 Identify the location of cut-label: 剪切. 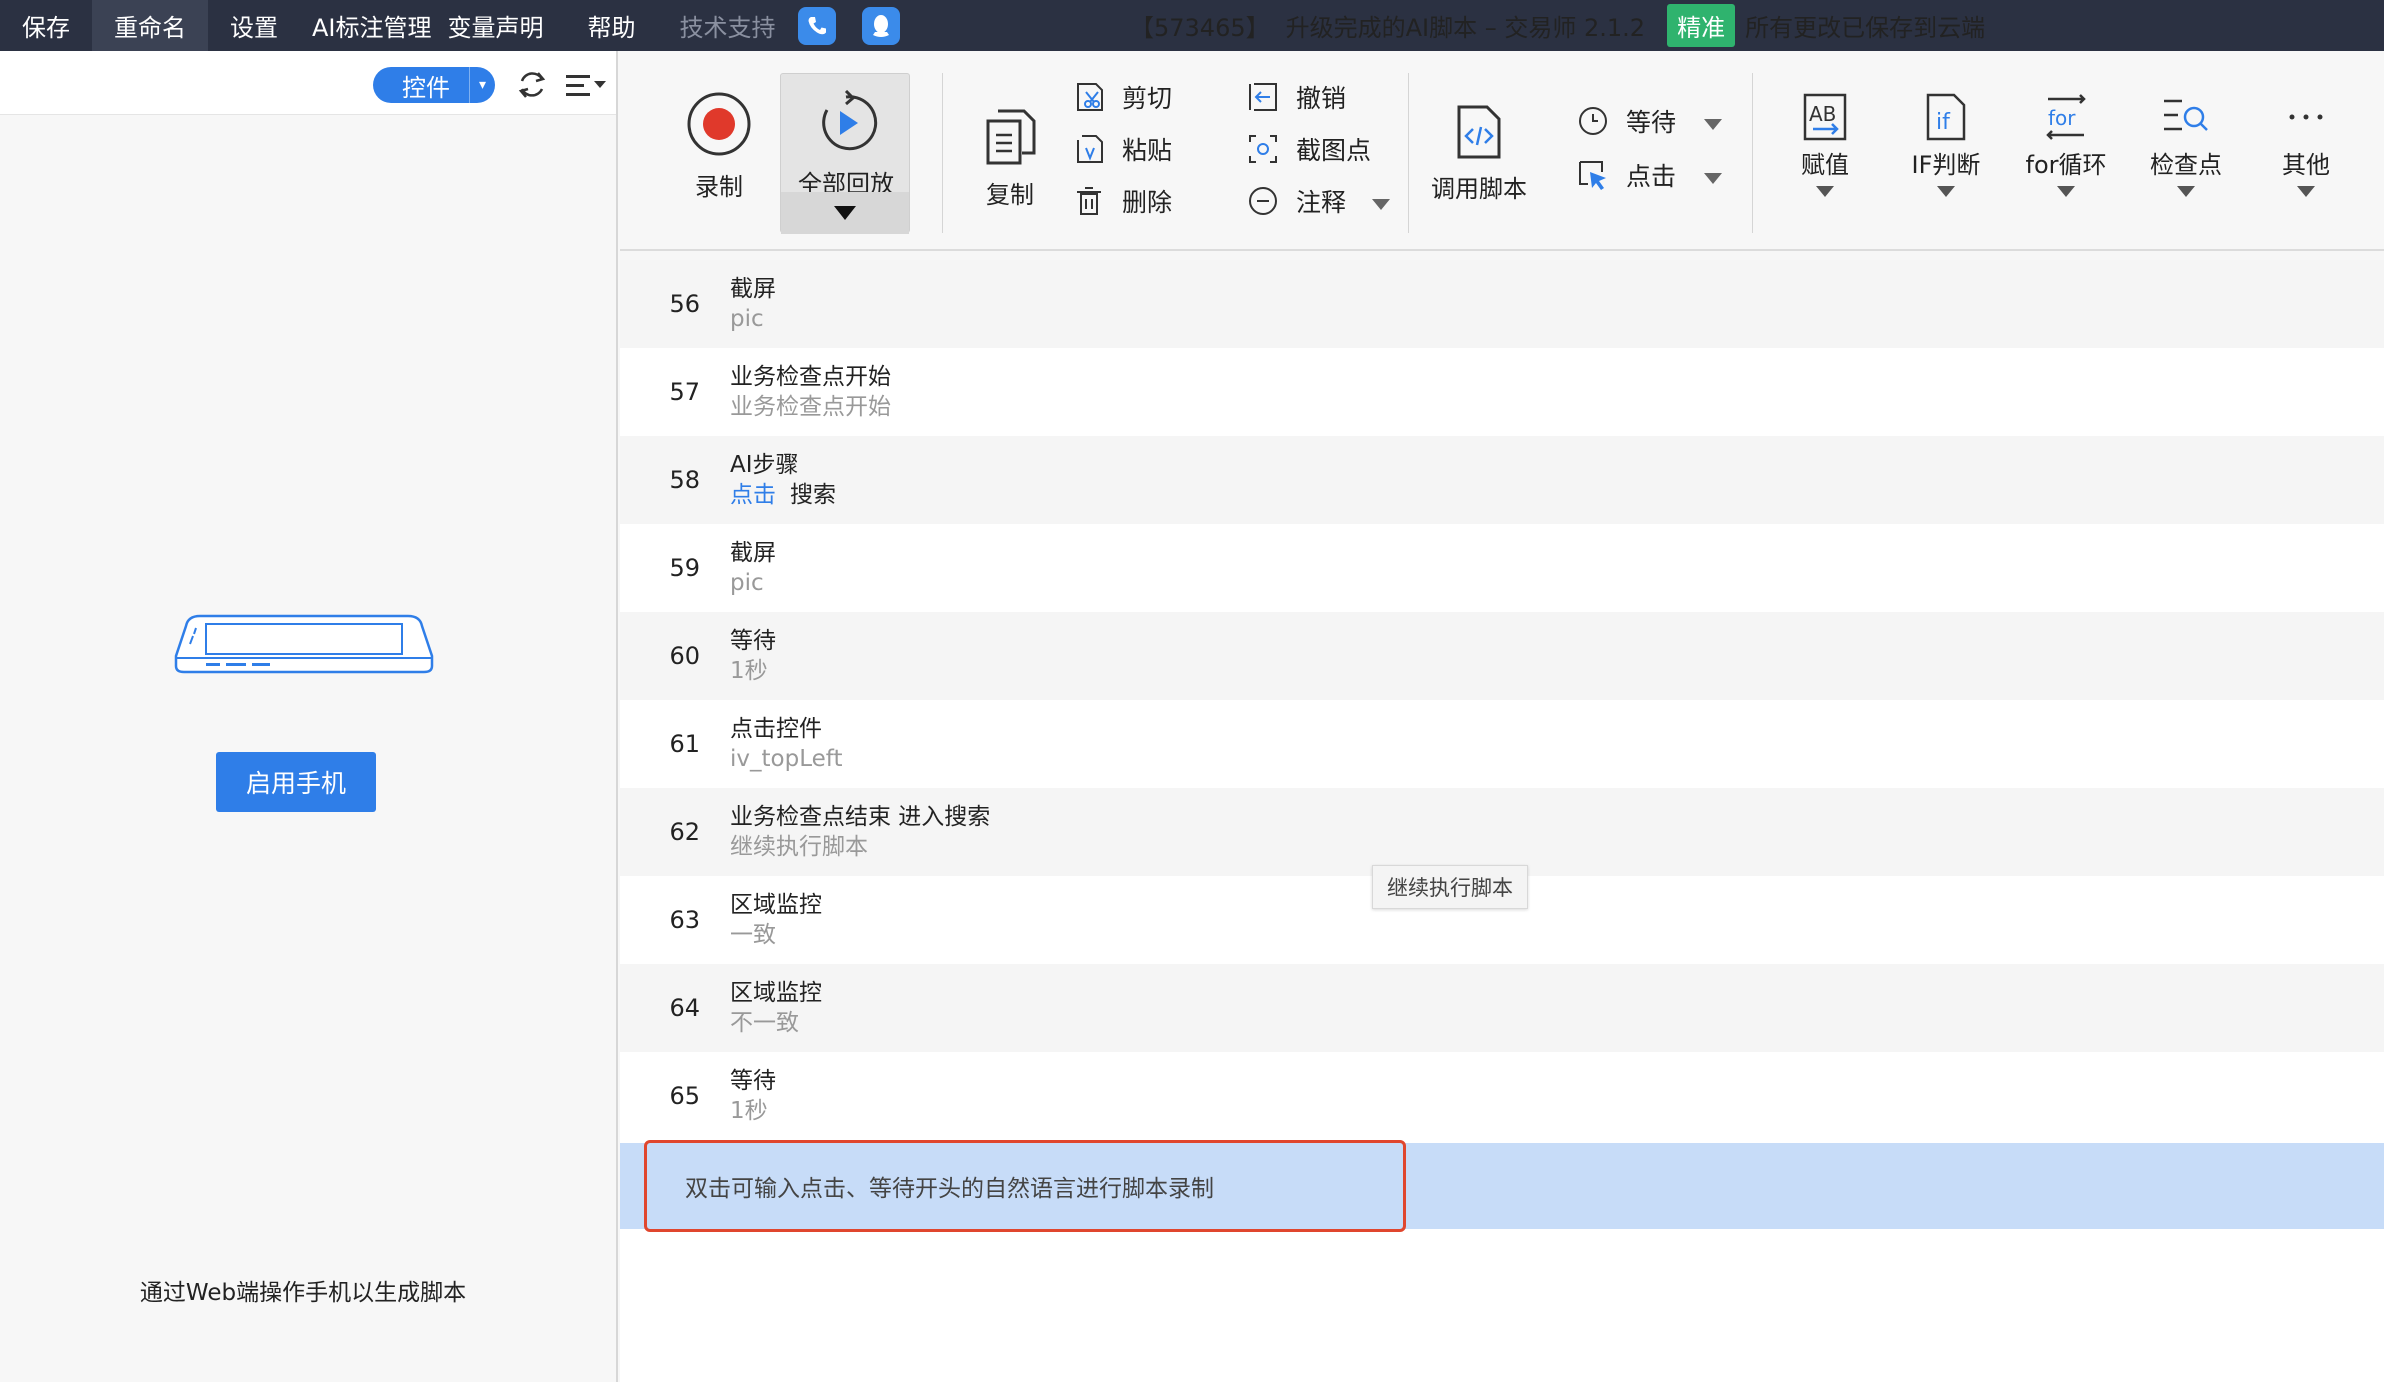
(1147, 98).